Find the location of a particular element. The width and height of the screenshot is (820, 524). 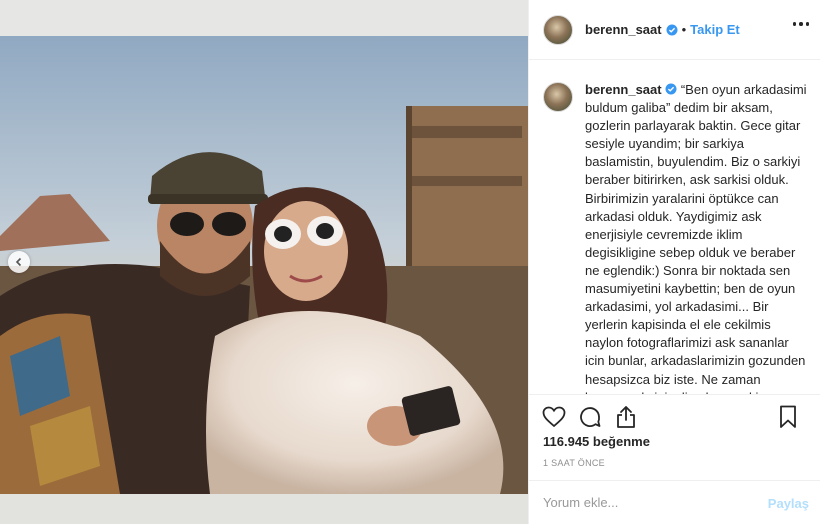

post-header: berenn_saat • Takip Et is located at coordinates (674, 30).